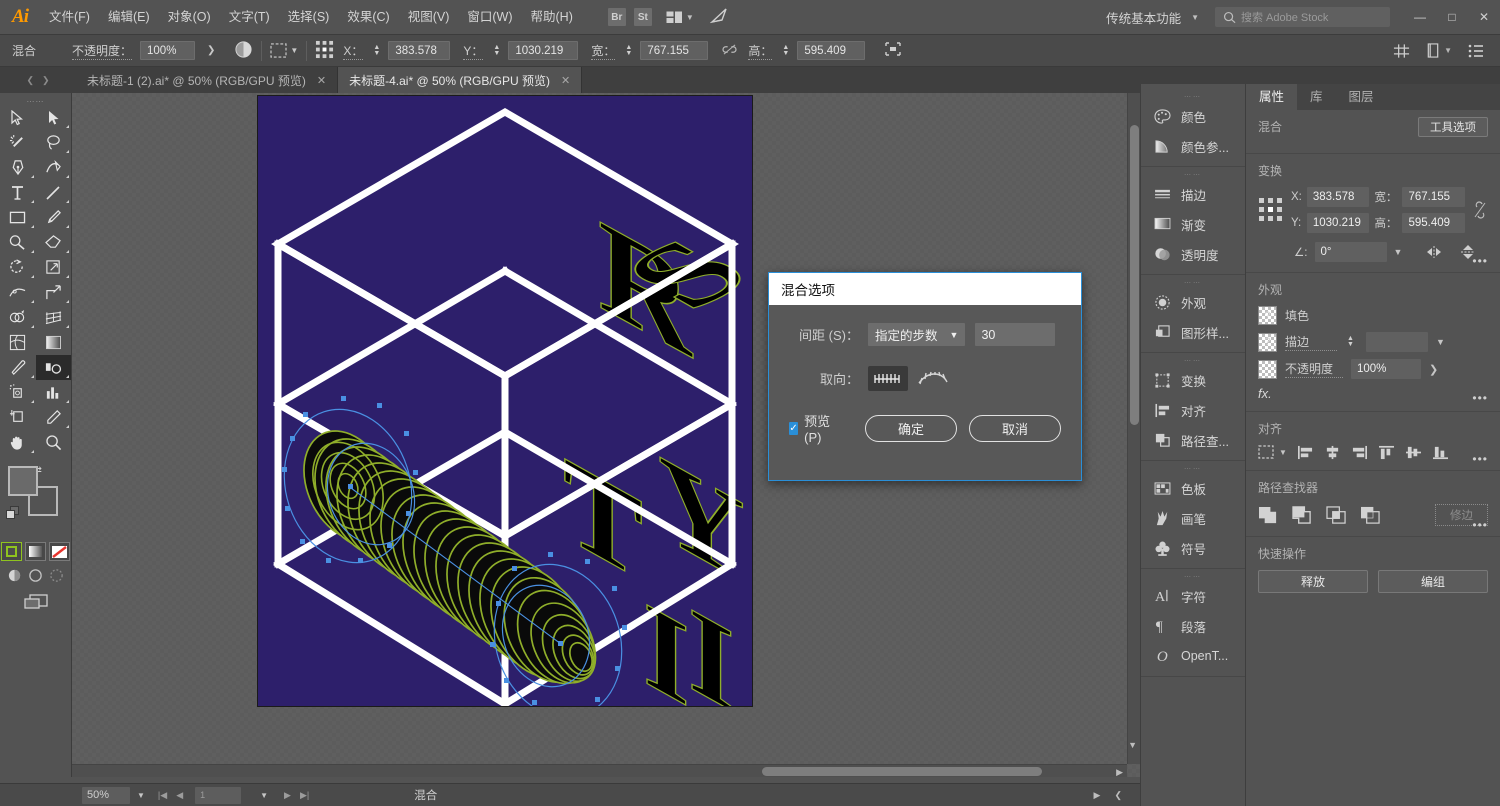  I want to click on fill-swatch, so click(22, 481).